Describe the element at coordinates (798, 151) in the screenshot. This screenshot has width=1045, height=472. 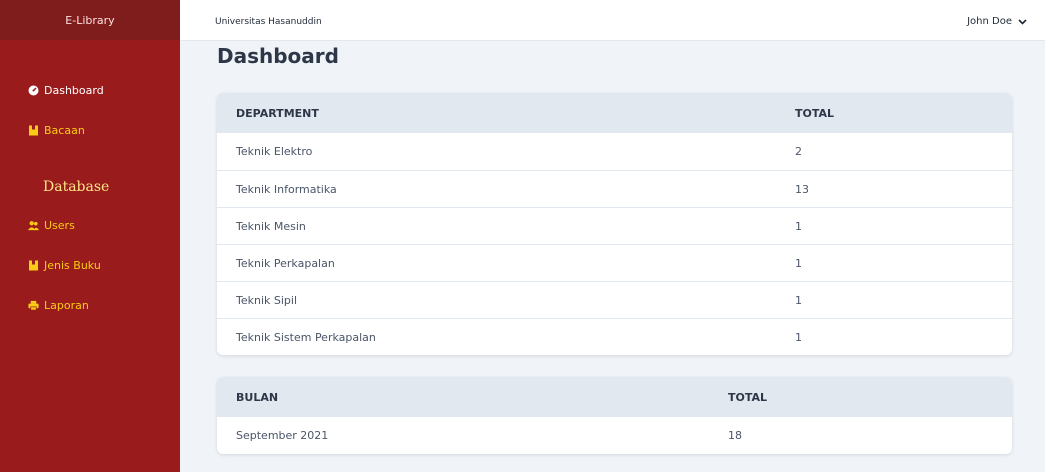
I see `department-total: 2` at that location.